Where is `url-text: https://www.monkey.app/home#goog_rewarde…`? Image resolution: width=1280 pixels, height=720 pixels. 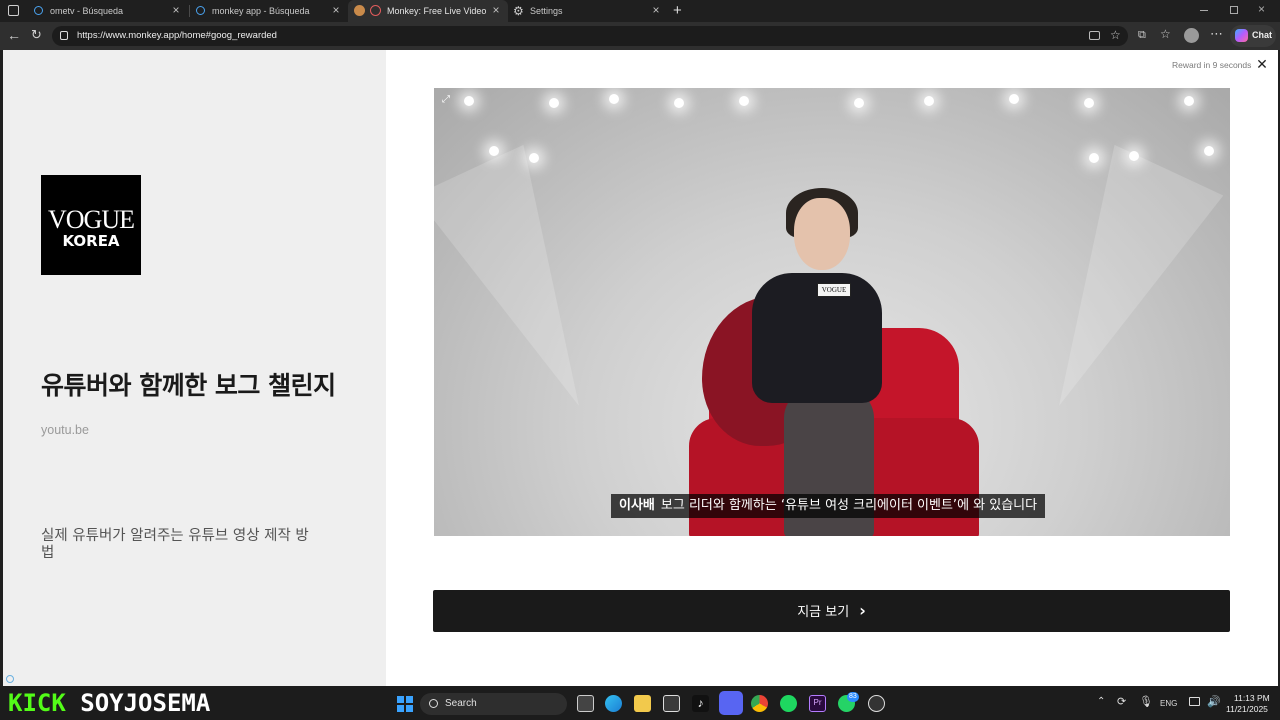 url-text: https://www.monkey.app/home#goog_rewarde… is located at coordinates (177, 35).